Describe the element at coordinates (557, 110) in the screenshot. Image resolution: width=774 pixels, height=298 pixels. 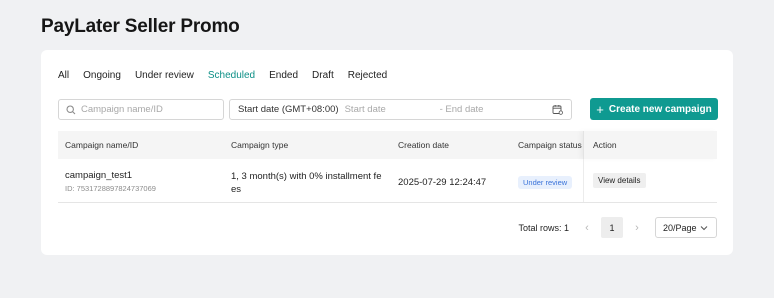
I see `calendar-icon` at that location.